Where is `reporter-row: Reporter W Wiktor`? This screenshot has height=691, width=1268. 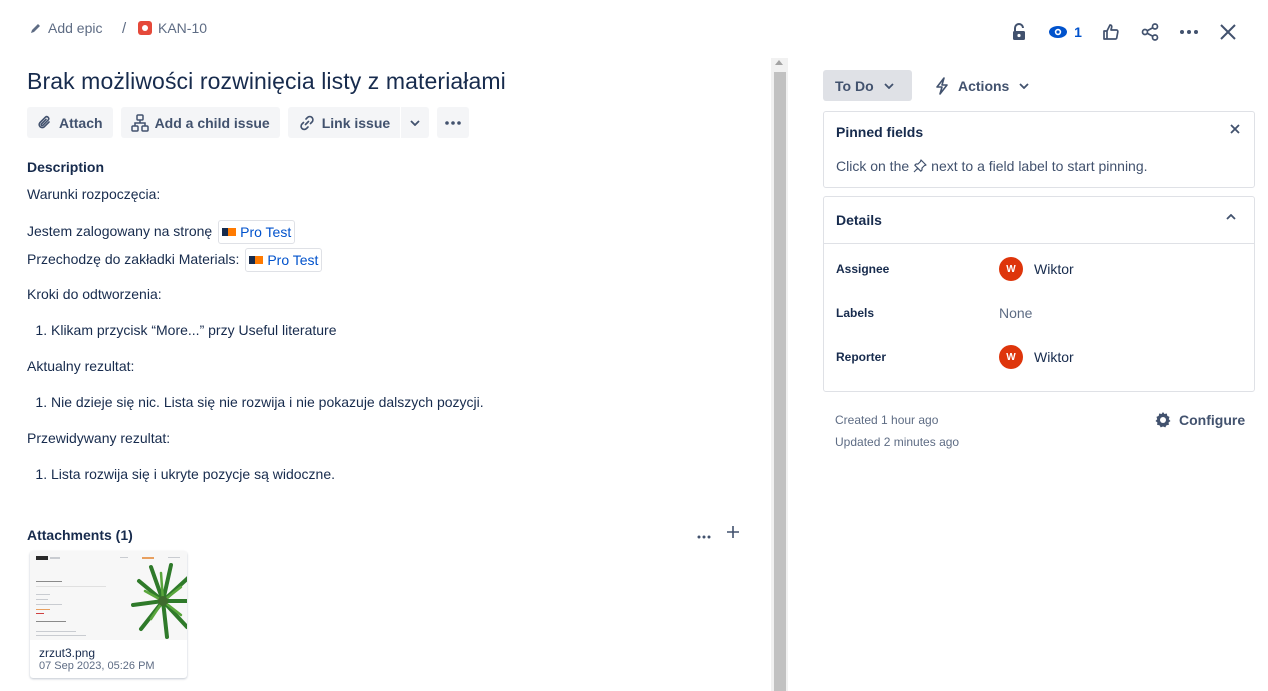 reporter-row: Reporter W Wiktor is located at coordinates (1041, 357).